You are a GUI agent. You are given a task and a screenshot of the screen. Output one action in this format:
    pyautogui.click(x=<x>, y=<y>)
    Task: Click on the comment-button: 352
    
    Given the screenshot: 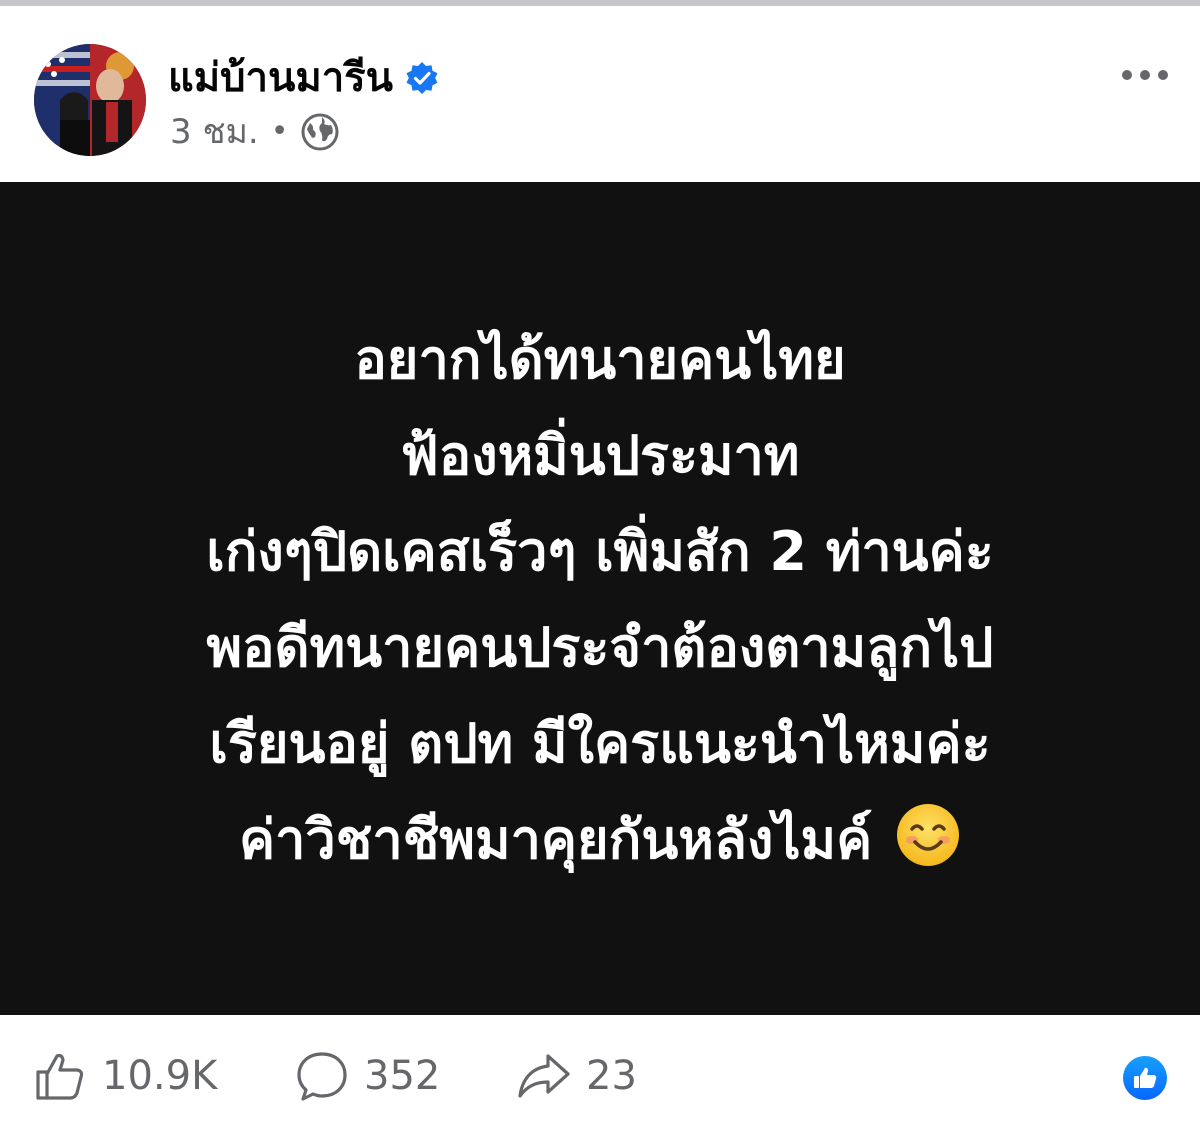 What is the action you would take?
    pyautogui.click(x=367, y=1076)
    